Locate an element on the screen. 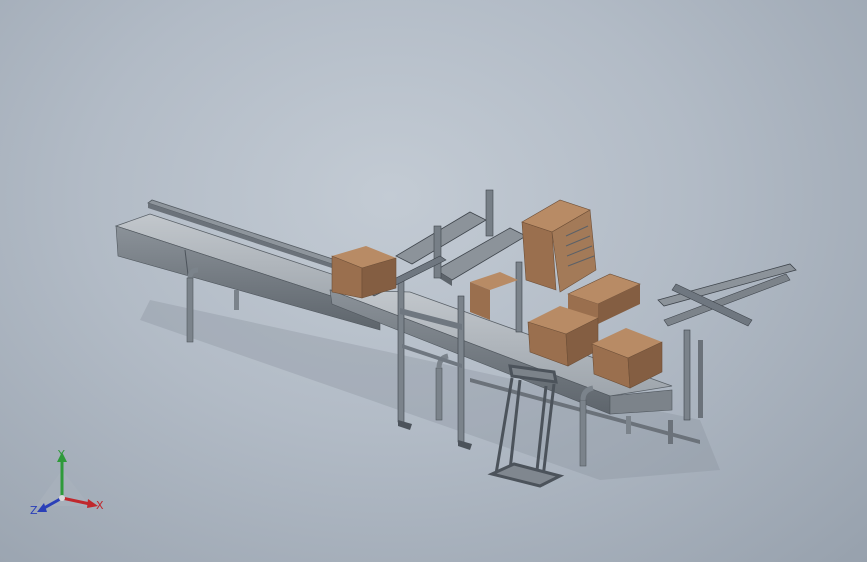 Image resolution: width=867 pixels, height=562 pixels. axis-triad: Y X Z is located at coordinates (67, 482).